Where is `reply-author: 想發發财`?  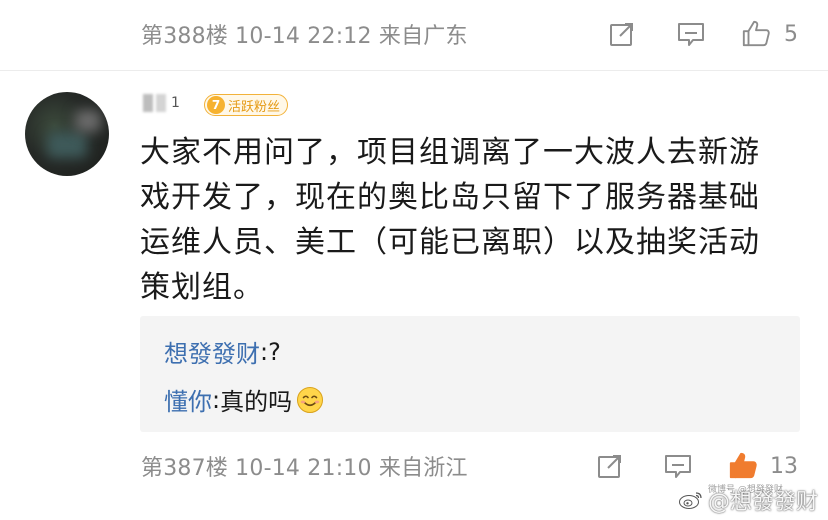 reply-author: 想發發财 is located at coordinates (212, 351).